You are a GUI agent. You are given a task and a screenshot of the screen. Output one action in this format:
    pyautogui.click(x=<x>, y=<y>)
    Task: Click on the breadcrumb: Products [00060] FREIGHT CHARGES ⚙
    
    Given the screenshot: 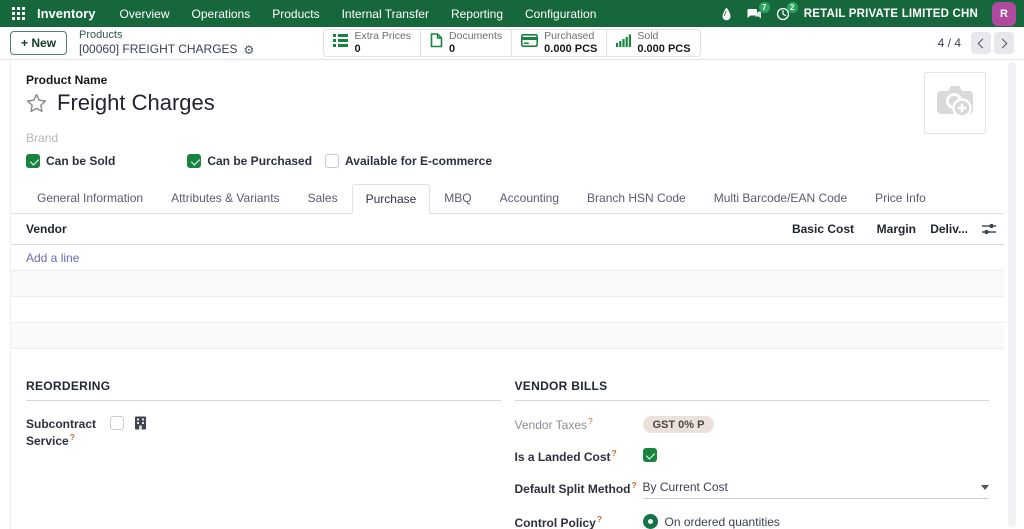 What is the action you would take?
    pyautogui.click(x=166, y=43)
    